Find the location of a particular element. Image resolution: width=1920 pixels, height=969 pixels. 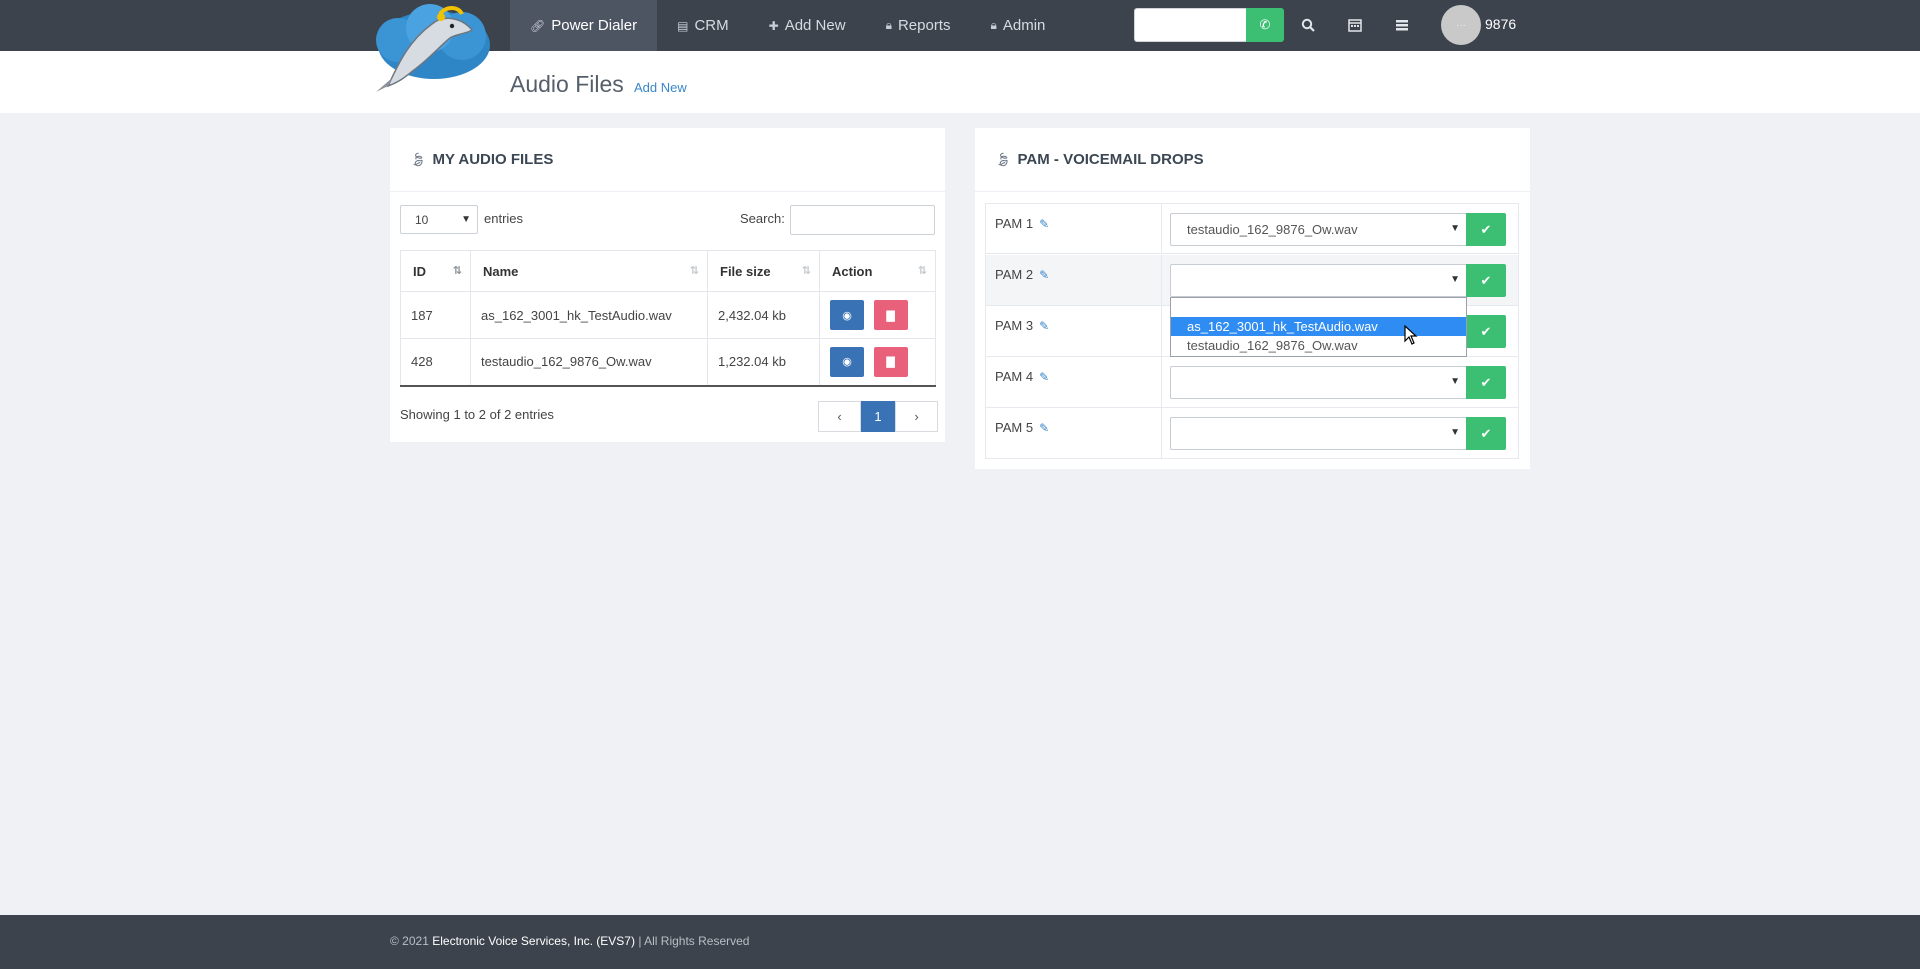

column-header-name: Name ⇅ is located at coordinates (589, 271).